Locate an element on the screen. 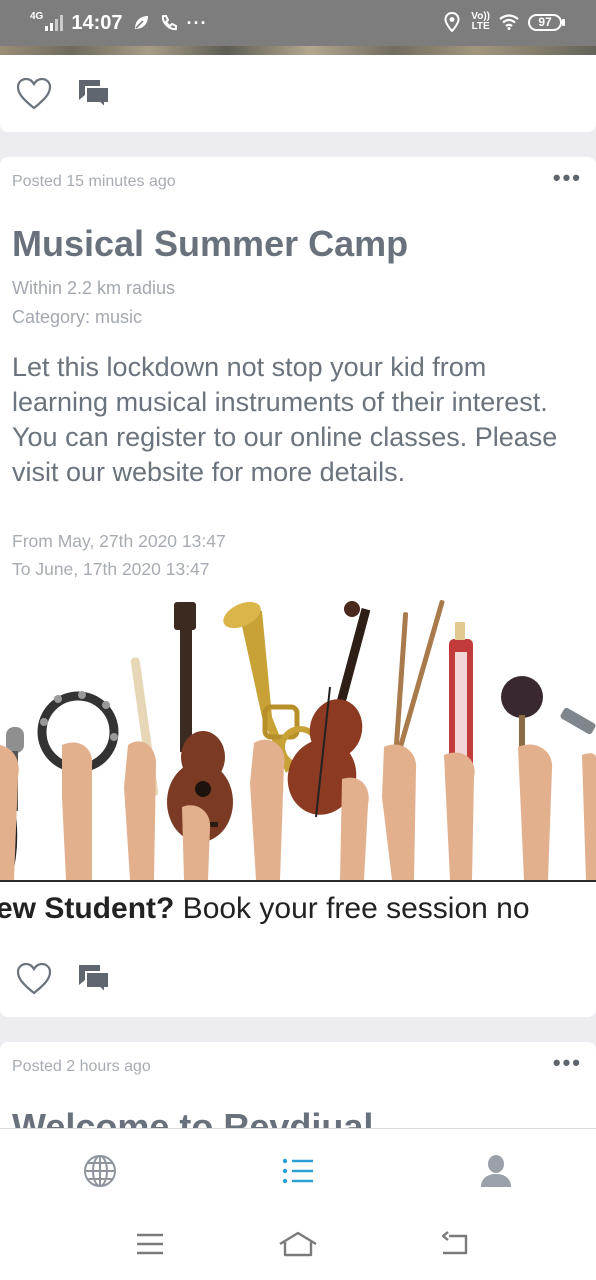 Image resolution: width=596 pixels, height=1280 pixels. harmonica-icon is located at coordinates (578, 721).